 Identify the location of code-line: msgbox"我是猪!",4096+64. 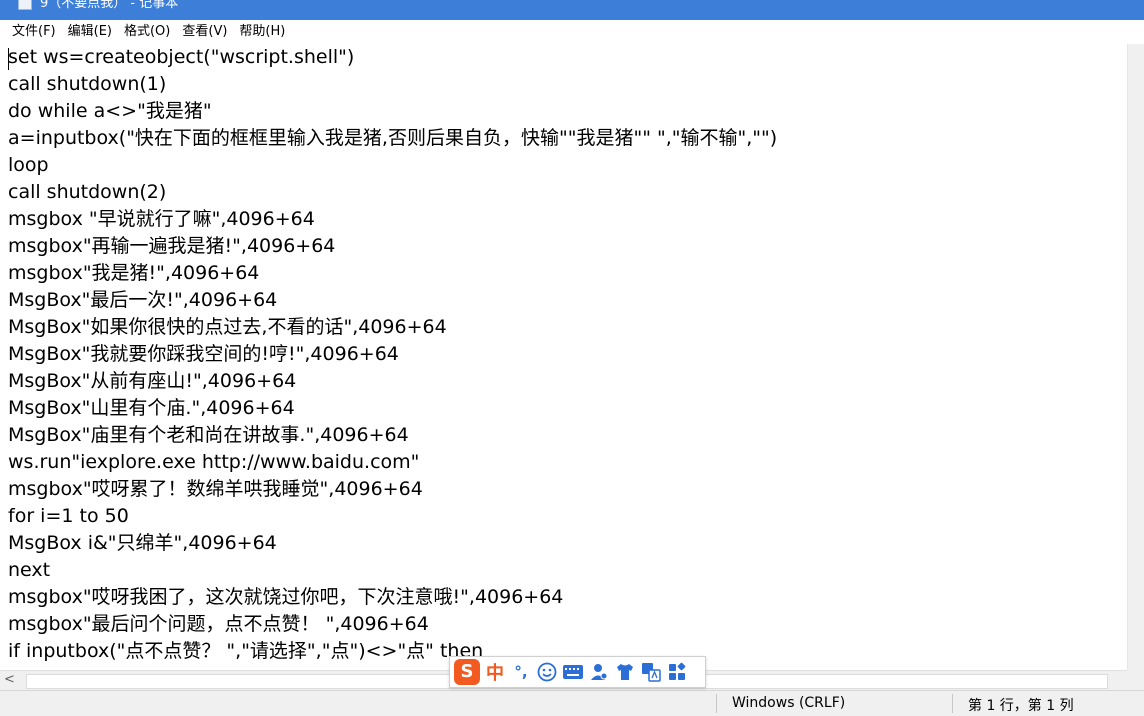
(134, 273).